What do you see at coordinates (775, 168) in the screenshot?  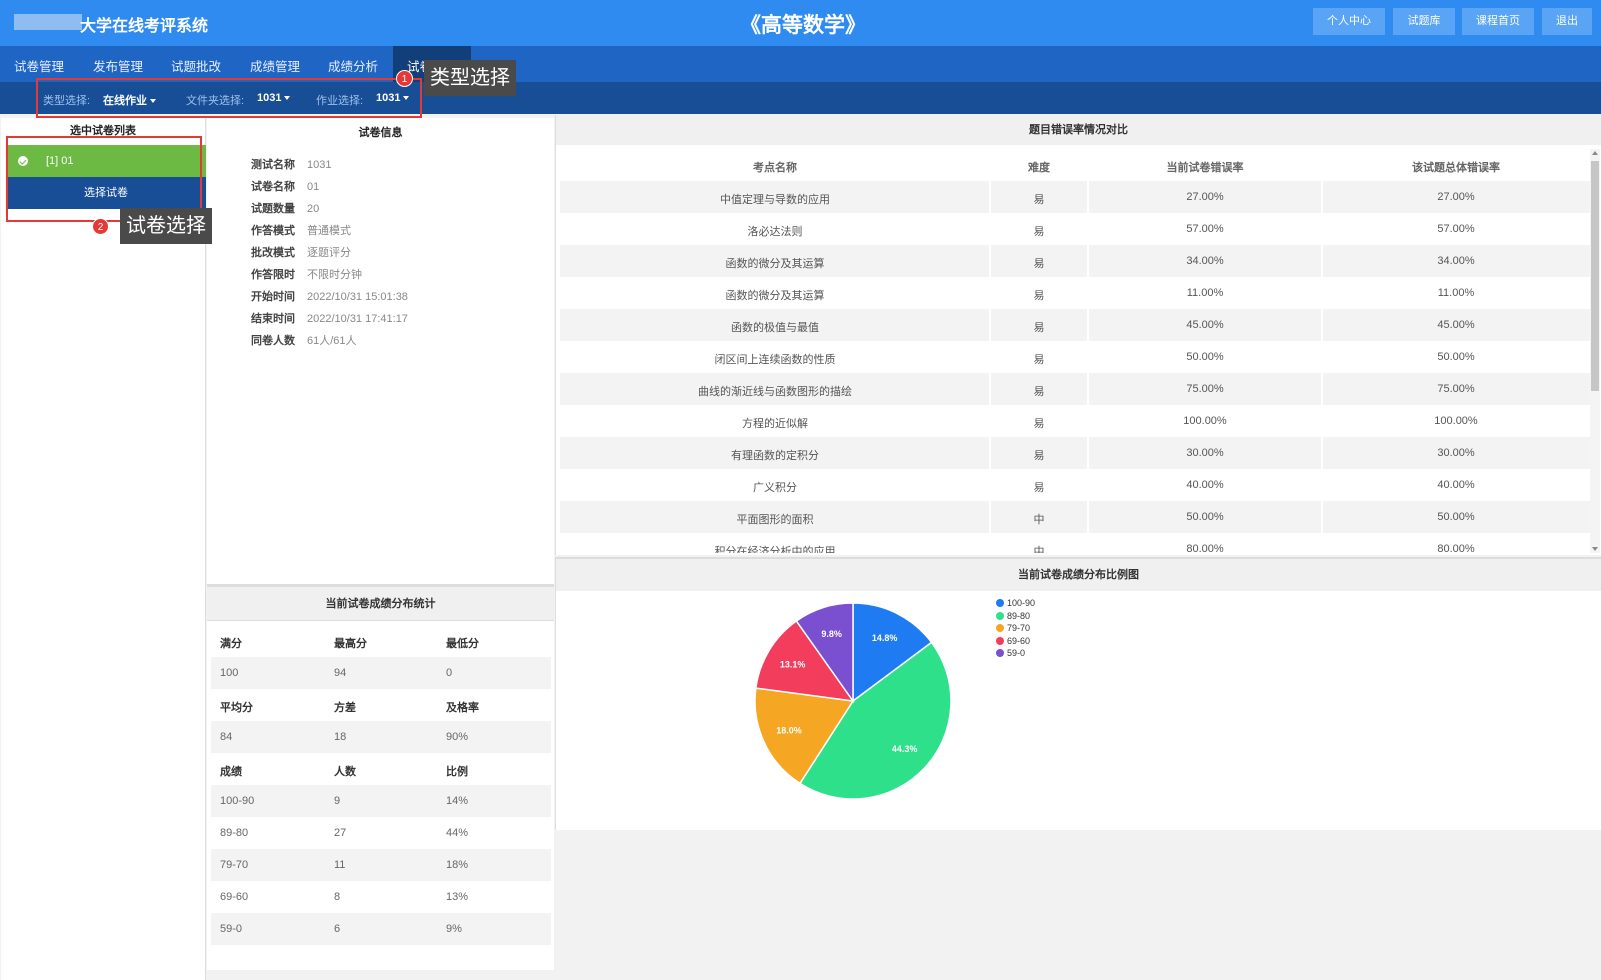 I see `column-header: 考点名称` at bounding box center [775, 168].